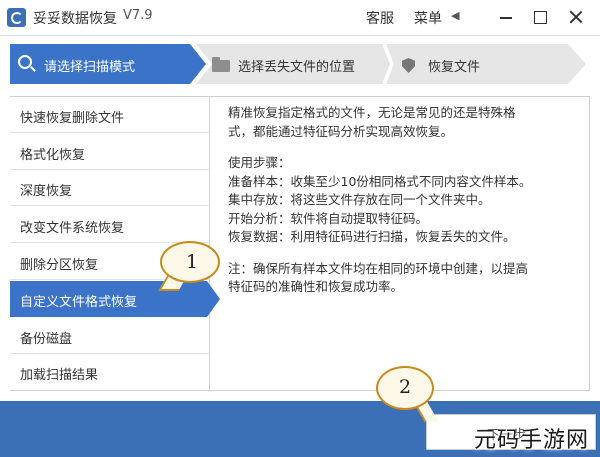 The width and height of the screenshot is (600, 457). I want to click on sidebar-item-filesystem-recover: 改变文件系统恢复, so click(110, 225).